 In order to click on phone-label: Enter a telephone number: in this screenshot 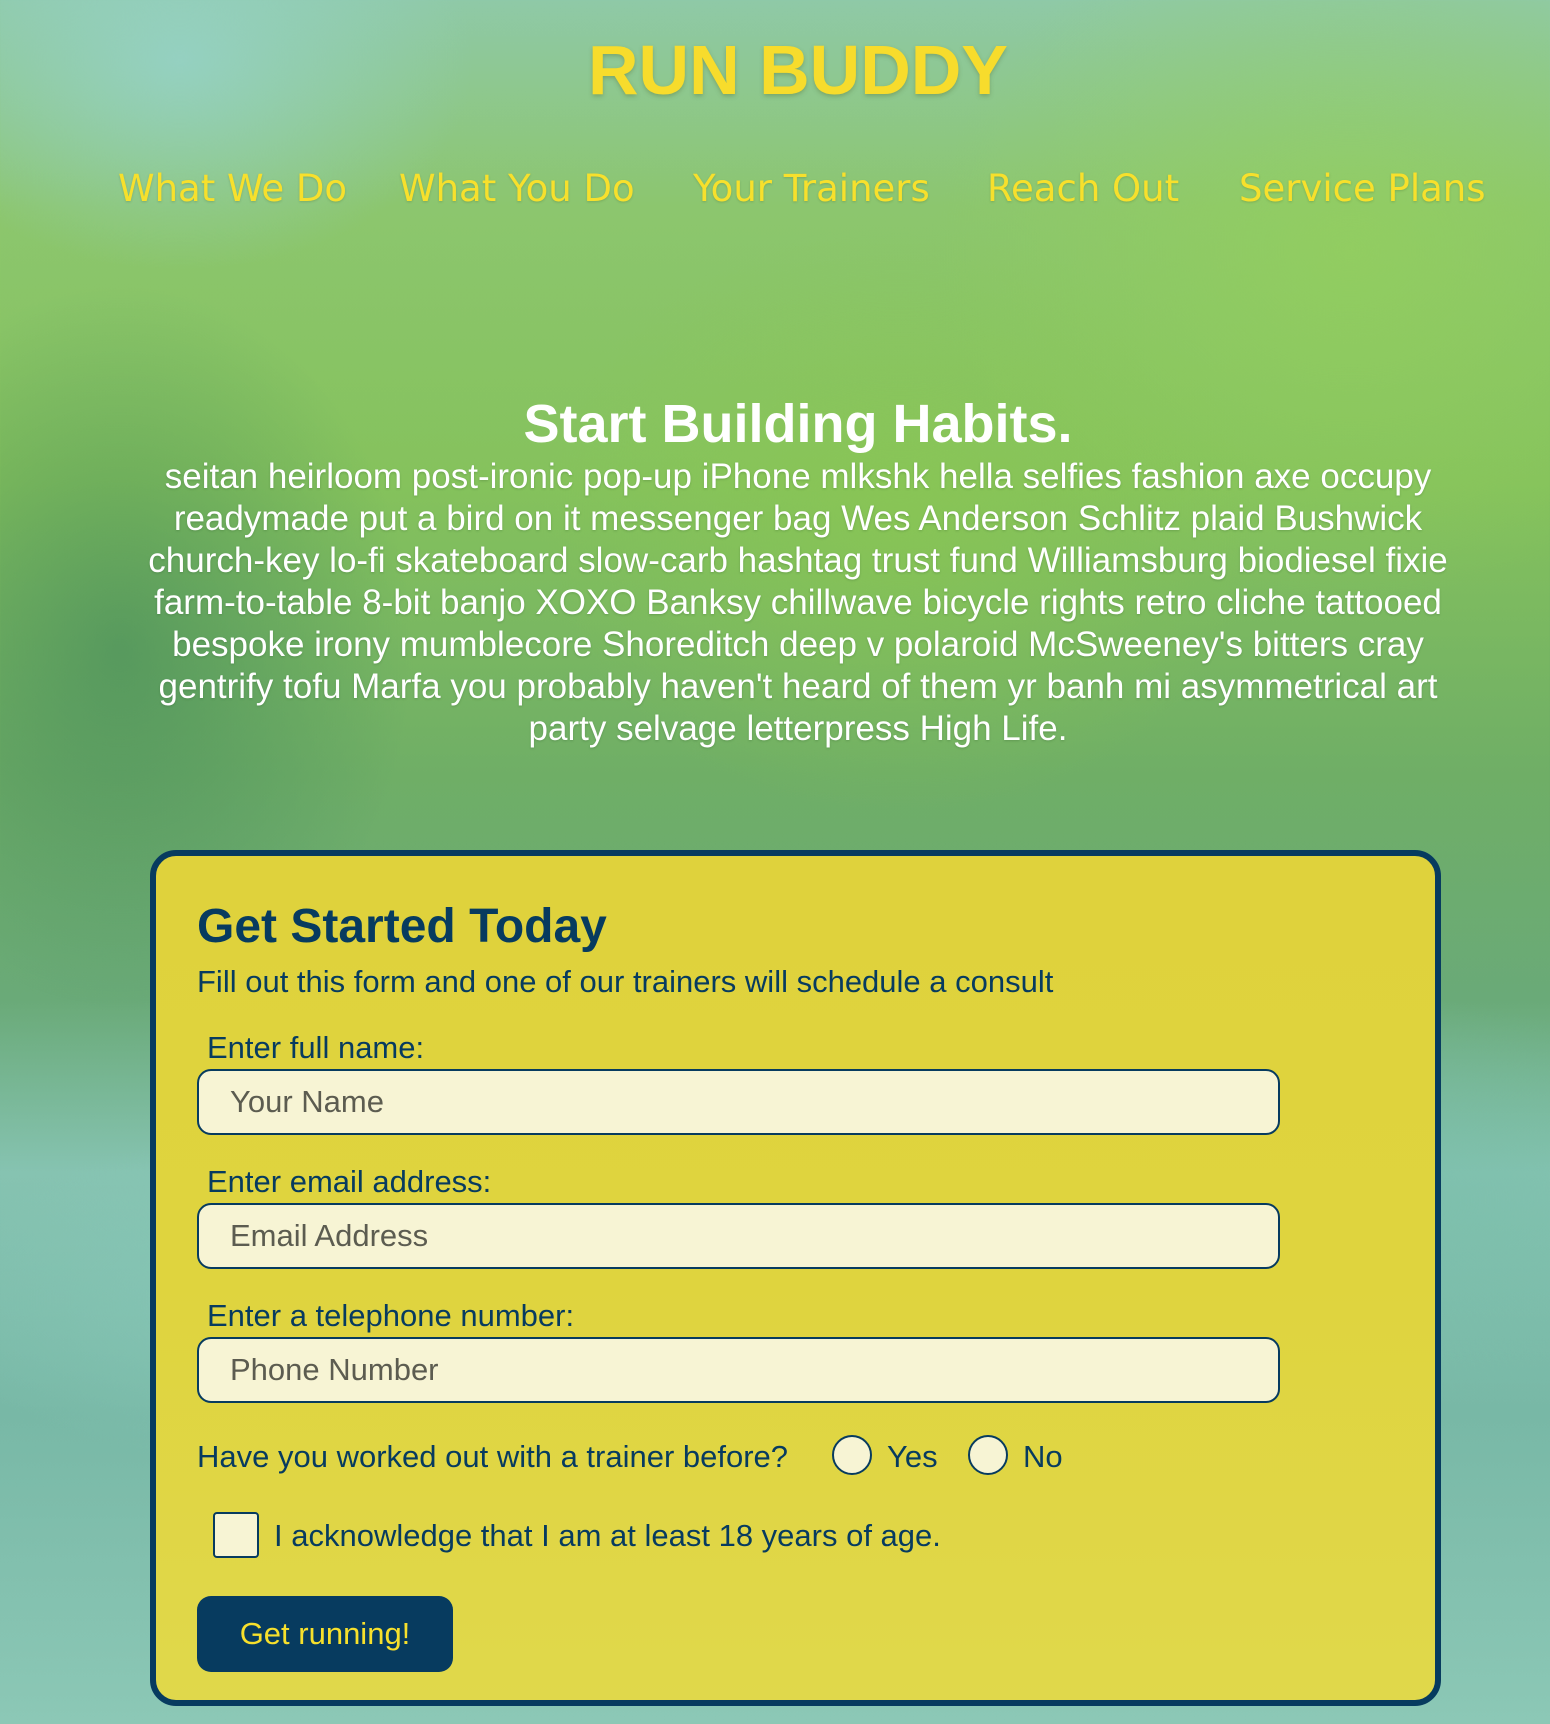, I will do `click(391, 1315)`.